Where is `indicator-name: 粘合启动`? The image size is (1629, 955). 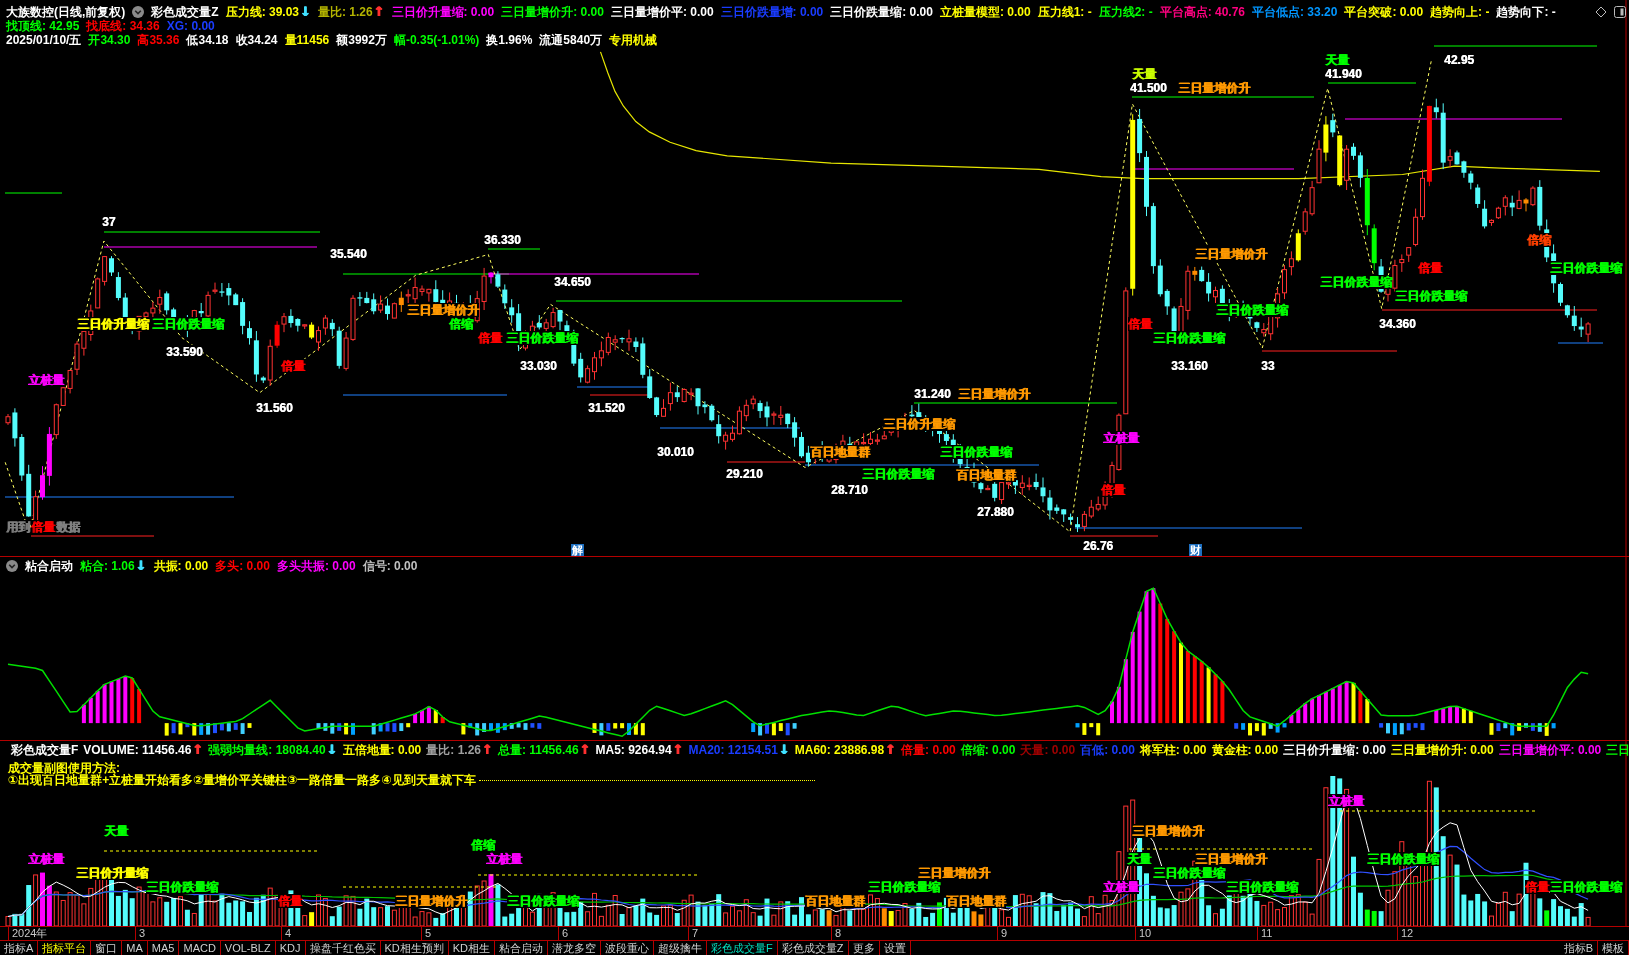 indicator-name: 粘合启动 is located at coordinates (49, 566).